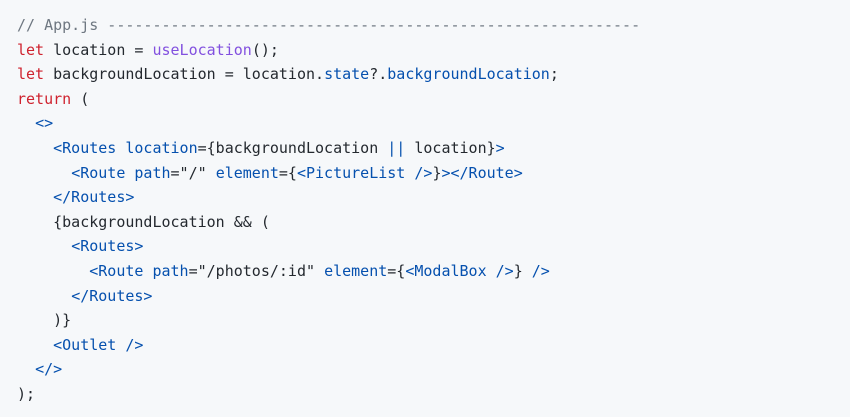 The width and height of the screenshot is (850, 417). What do you see at coordinates (433, 369) in the screenshot?
I see `code-line: </>` at bounding box center [433, 369].